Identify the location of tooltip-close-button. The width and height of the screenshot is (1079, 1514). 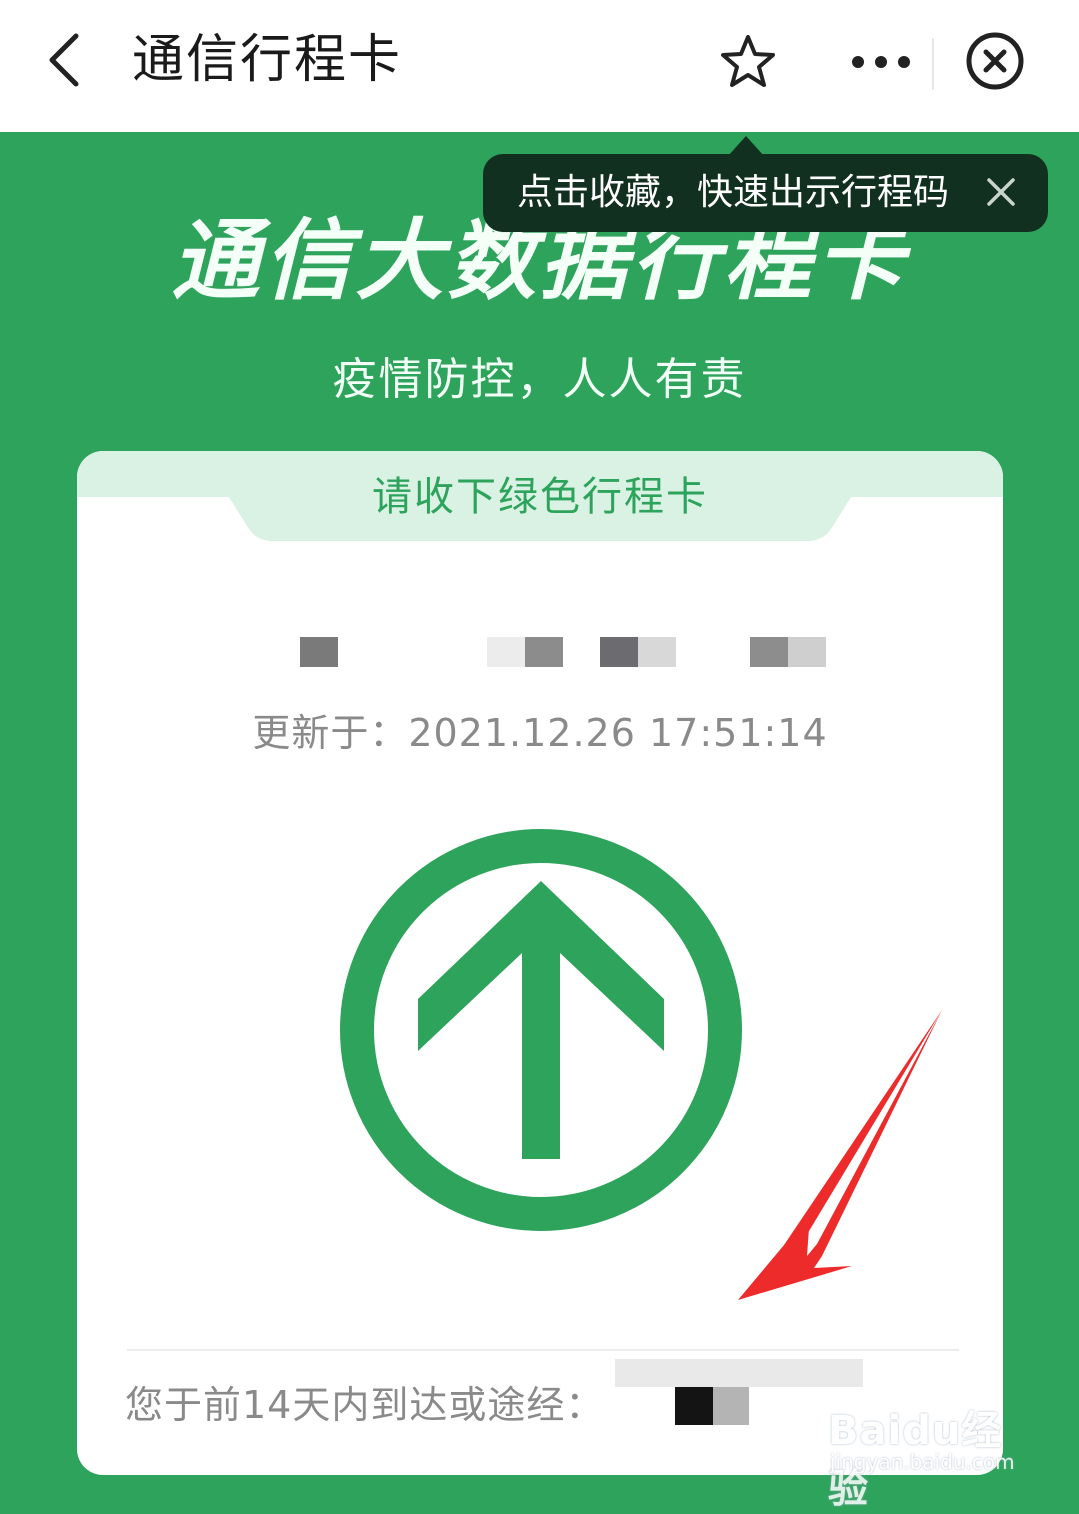
(1001, 192).